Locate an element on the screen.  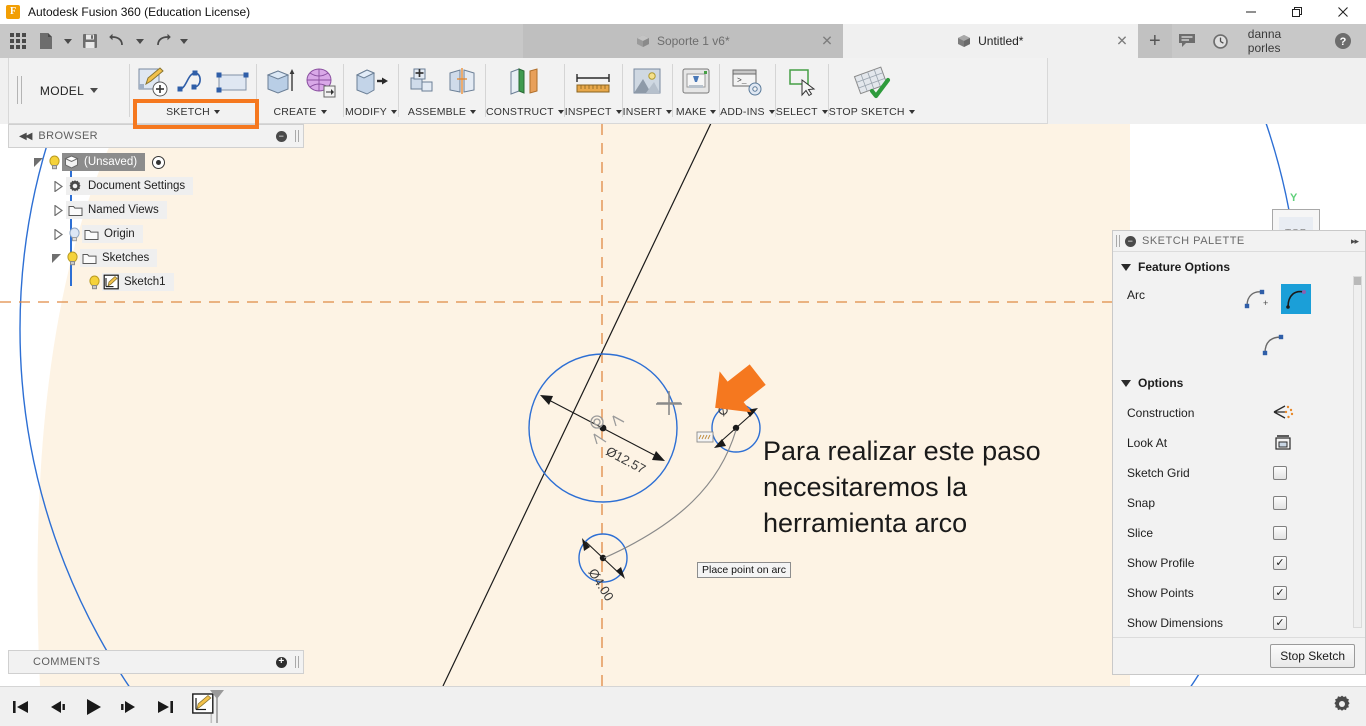
close-button is located at coordinates (1343, 12).